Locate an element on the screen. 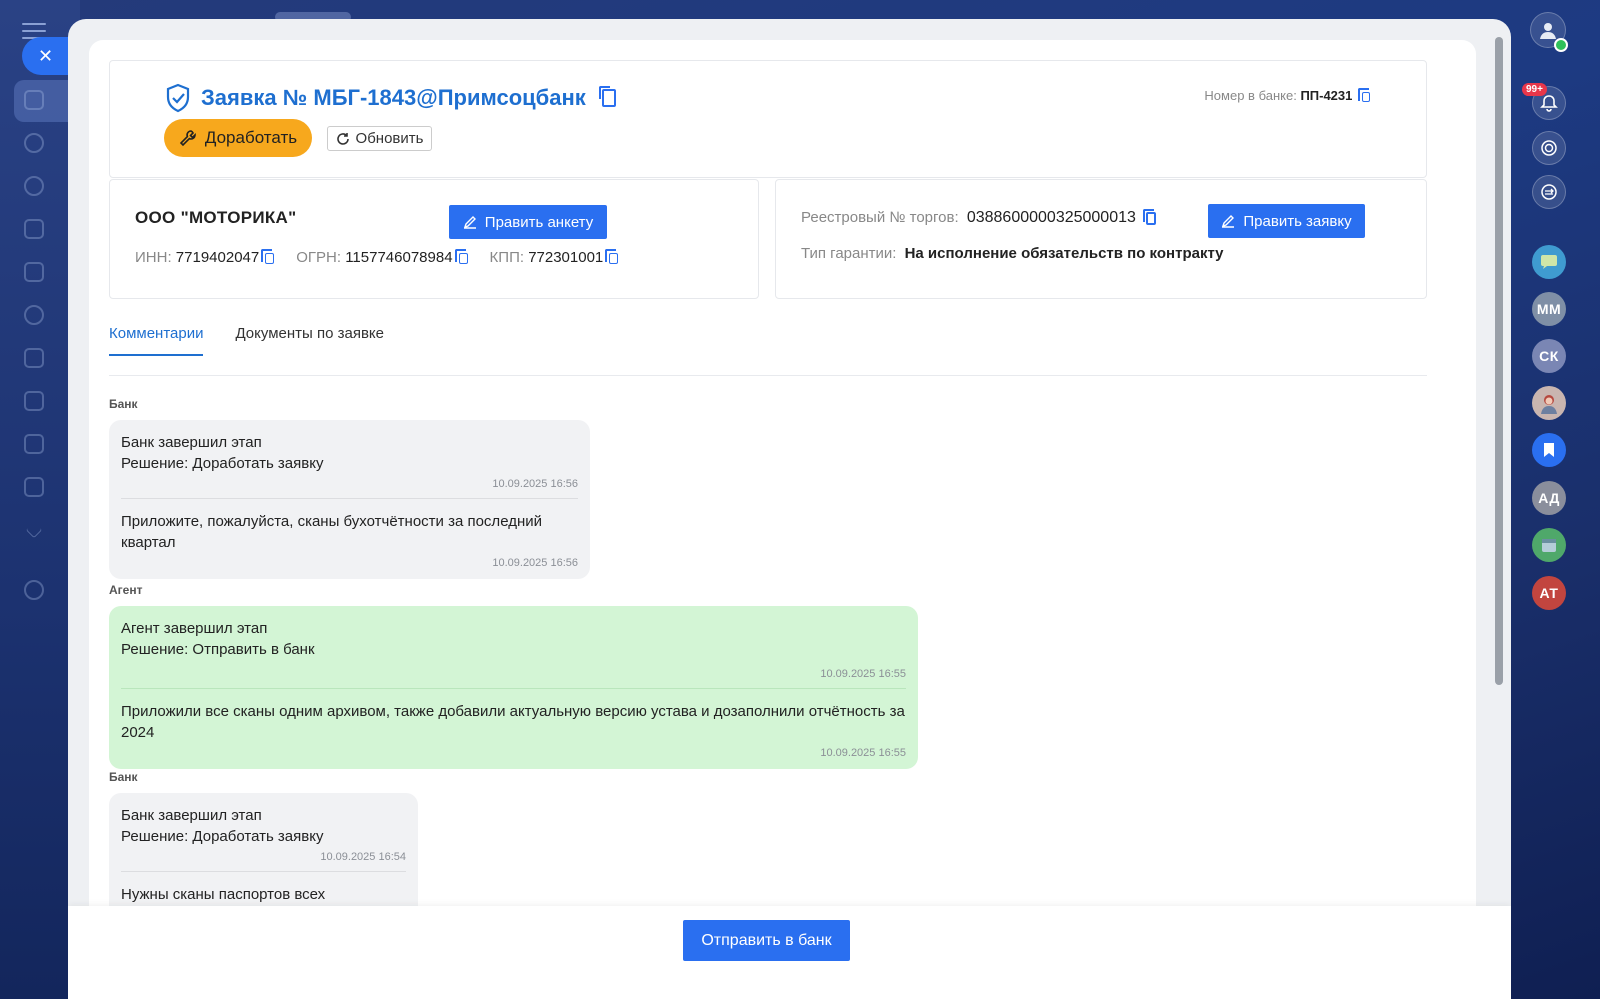 The width and height of the screenshot is (1600, 999). inn-value: 7719402047 is located at coordinates (217, 257).